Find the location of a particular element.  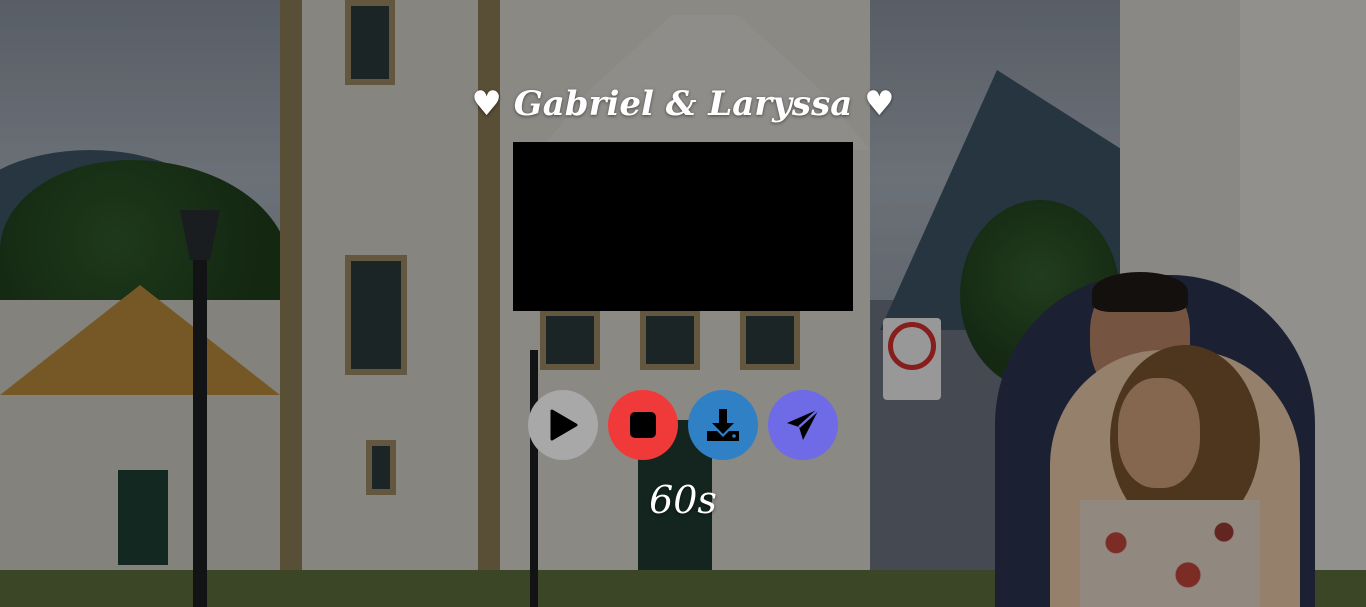

send-button is located at coordinates (803, 425).